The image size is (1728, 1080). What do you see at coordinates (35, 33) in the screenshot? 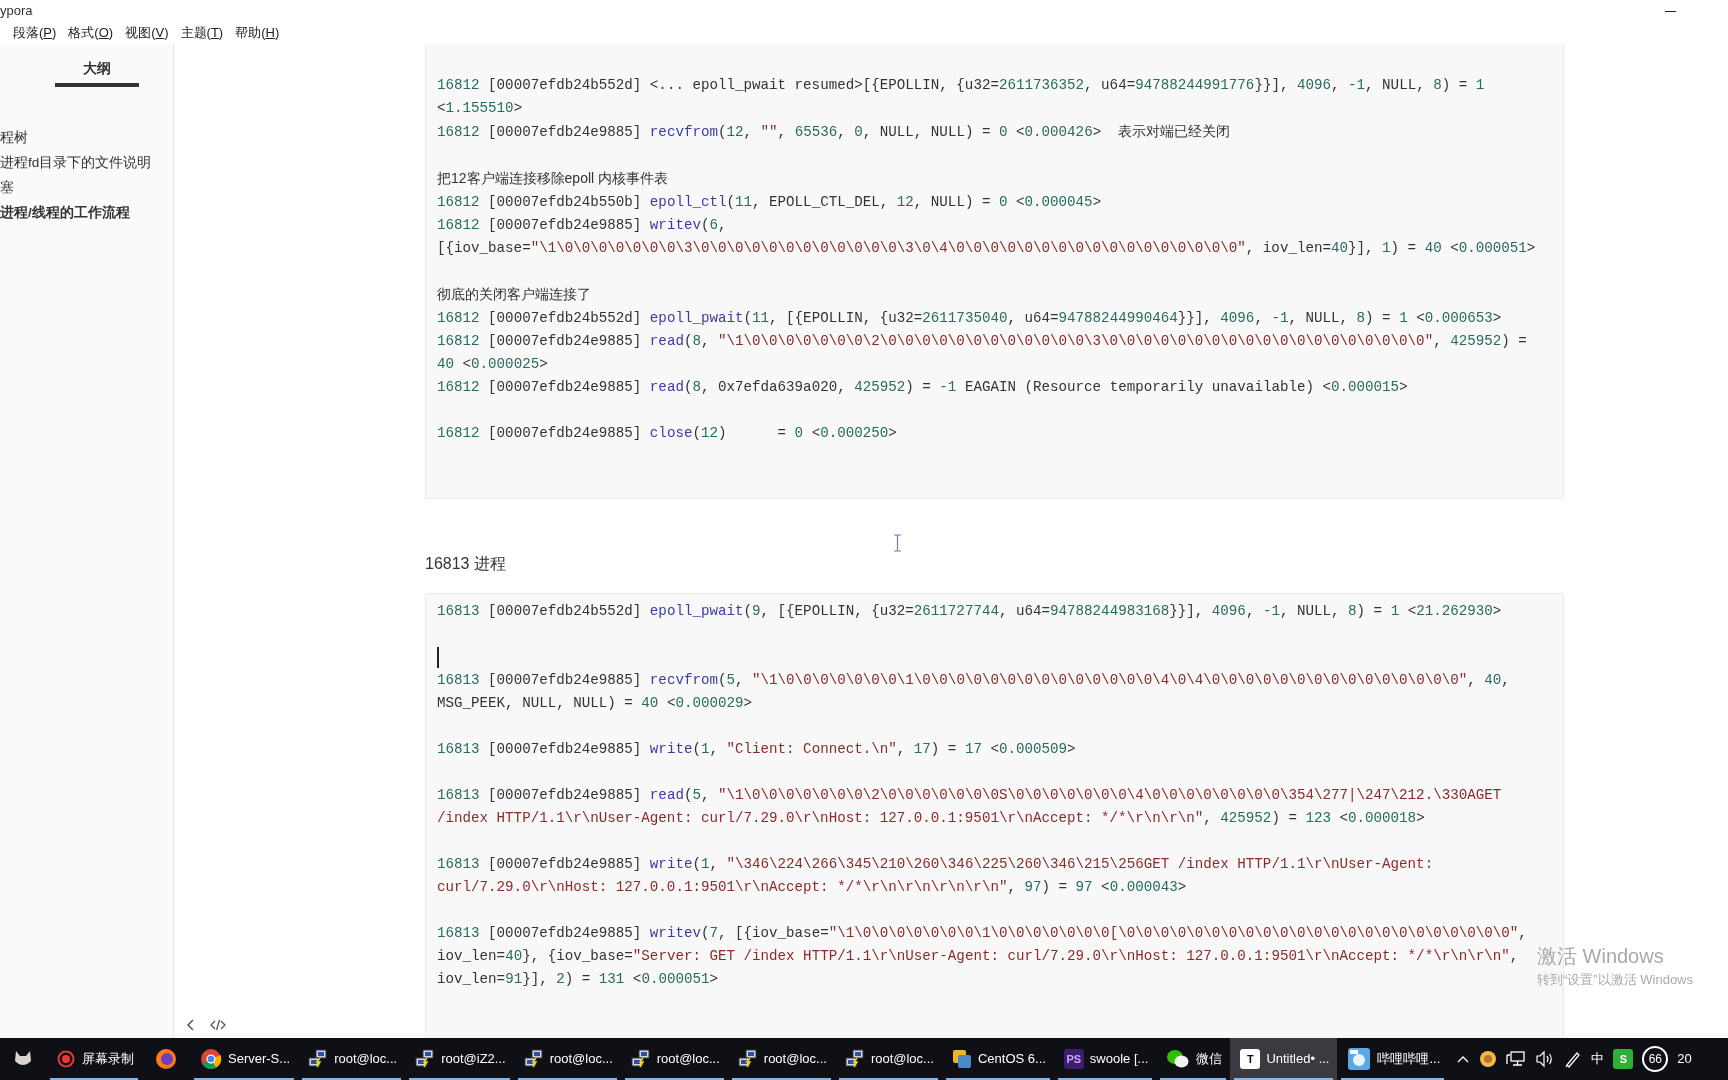
I see `menu-item: 段落(P)` at bounding box center [35, 33].